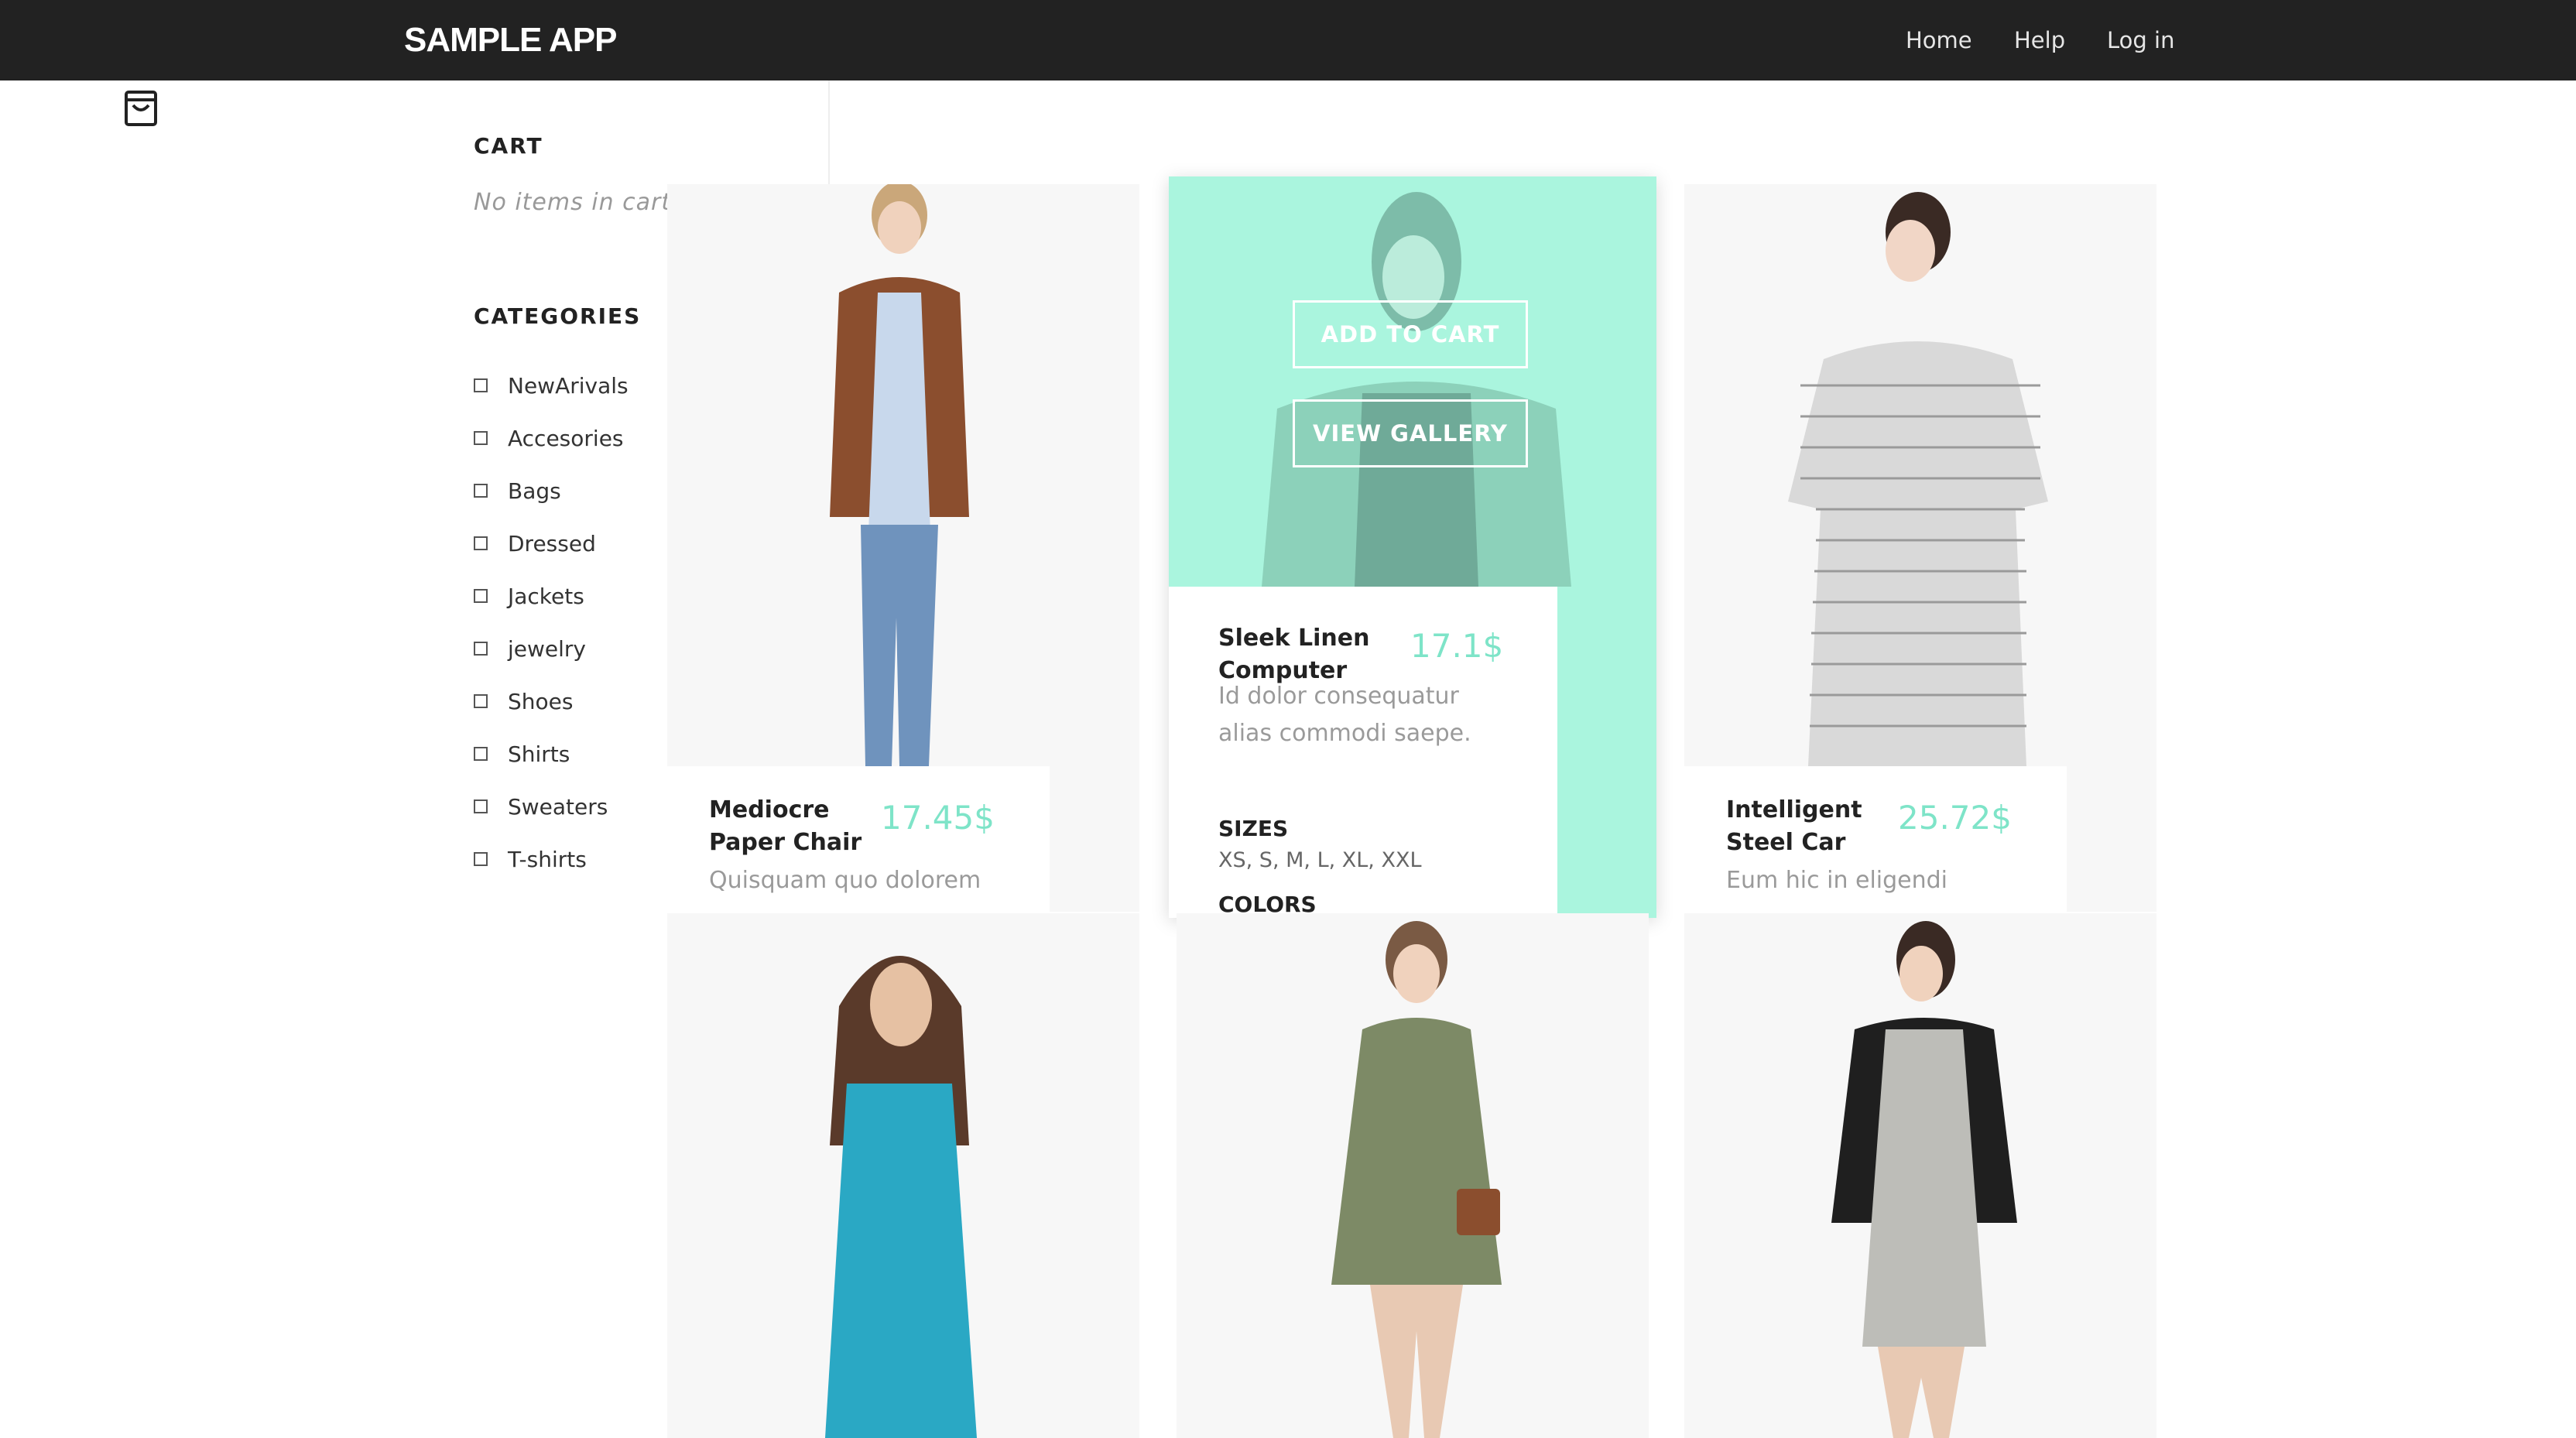 This screenshot has height=1438, width=2576. I want to click on category-shirts: Shirts, so click(522, 753).